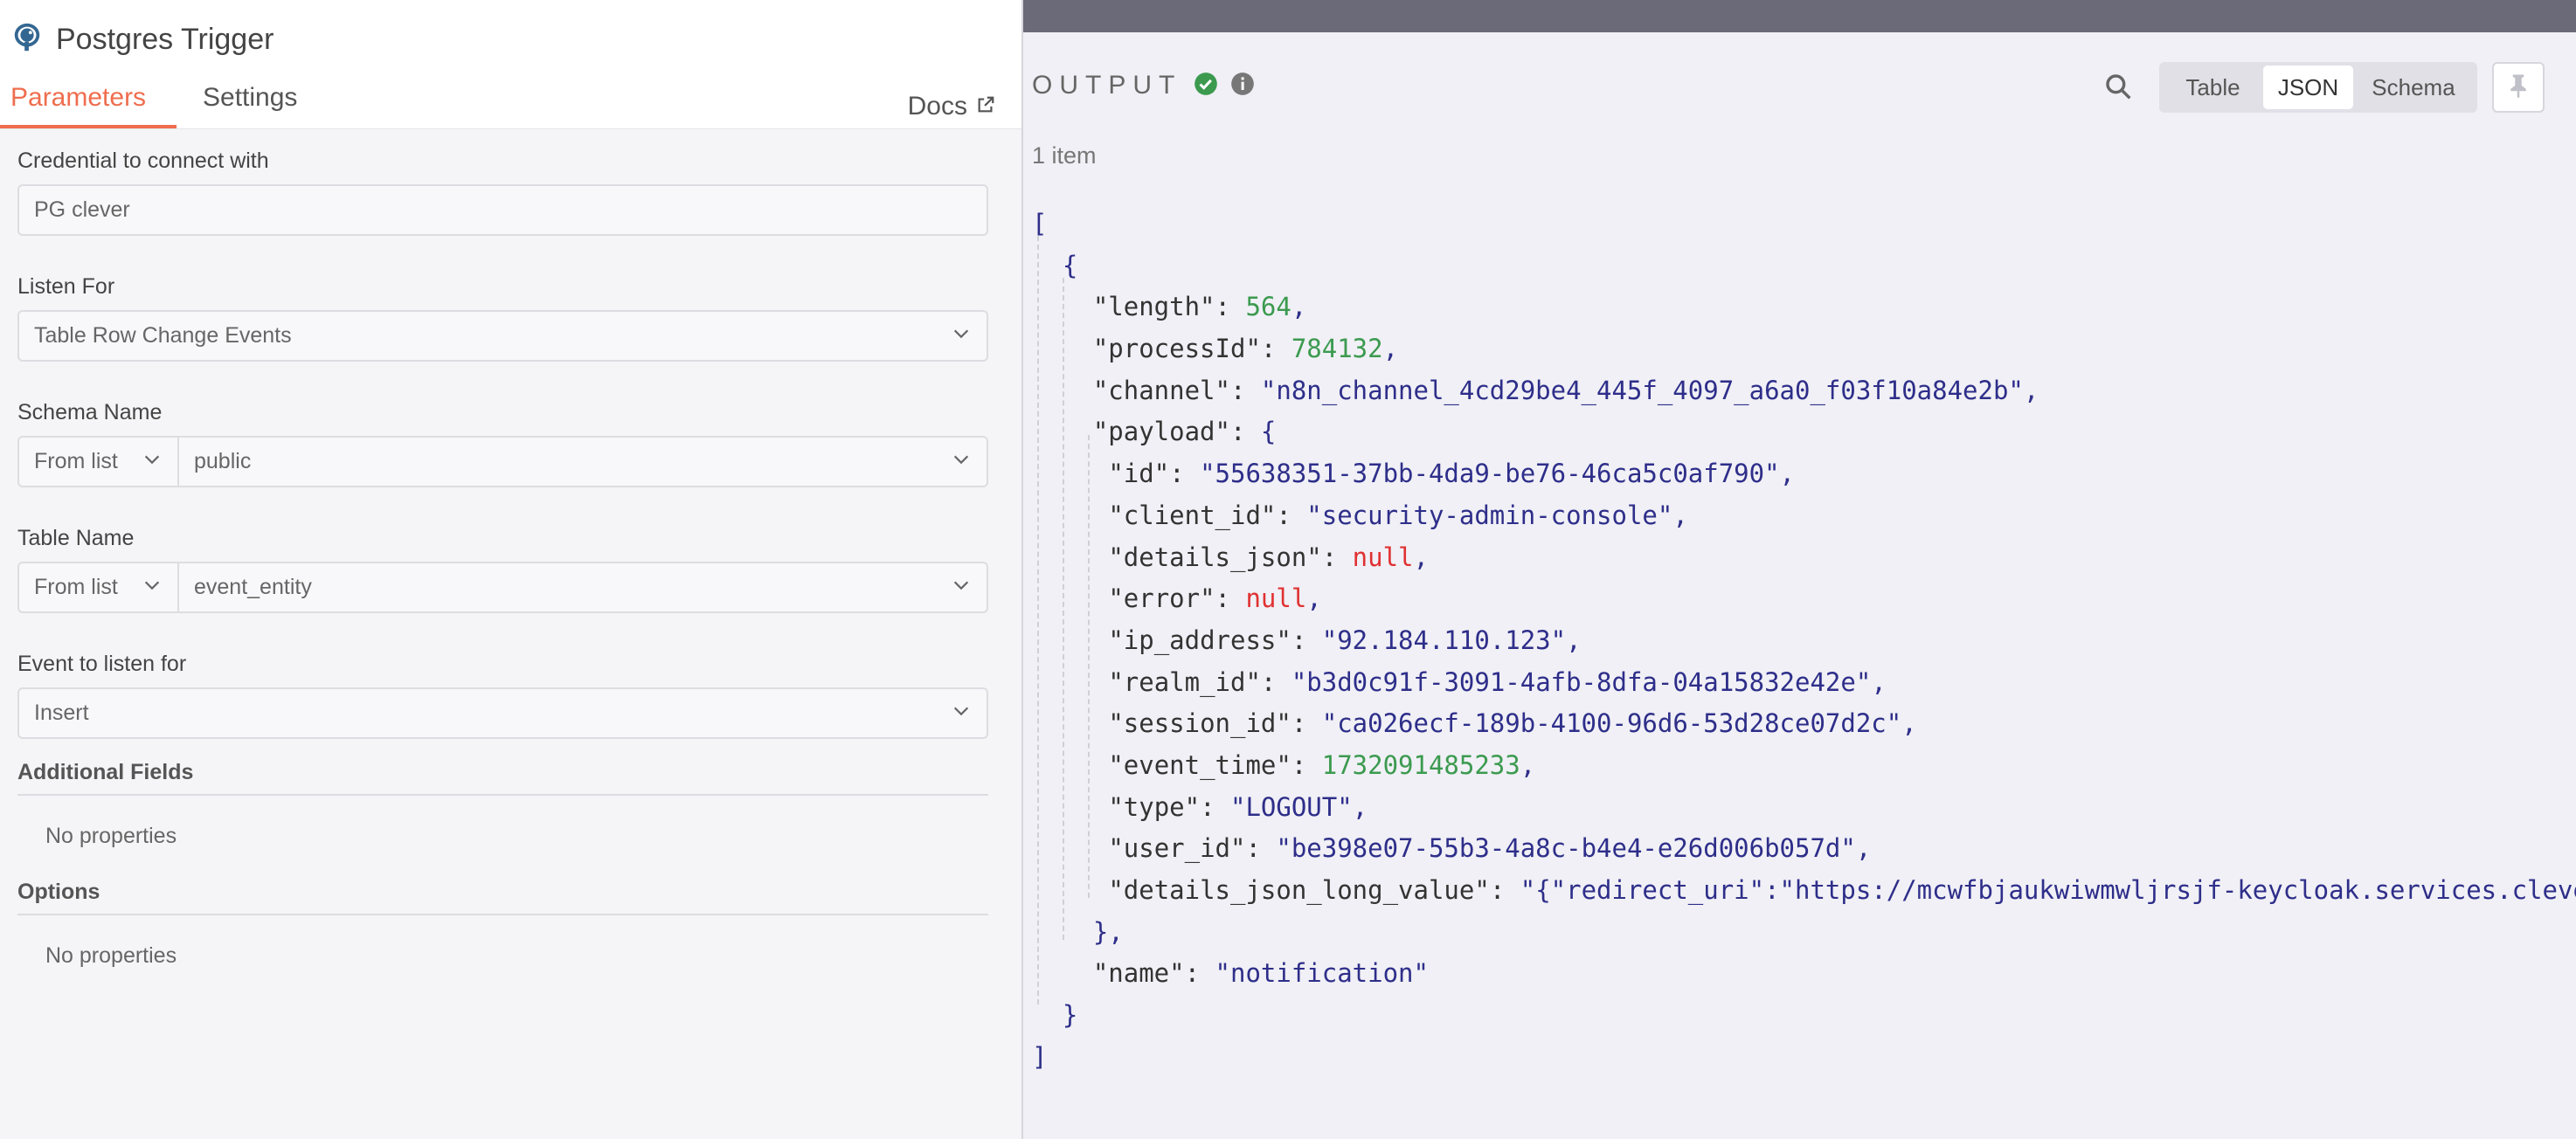 The width and height of the screenshot is (2576, 1139). Describe the element at coordinates (2213, 88) in the screenshot. I see `view-table-button: Table` at that location.